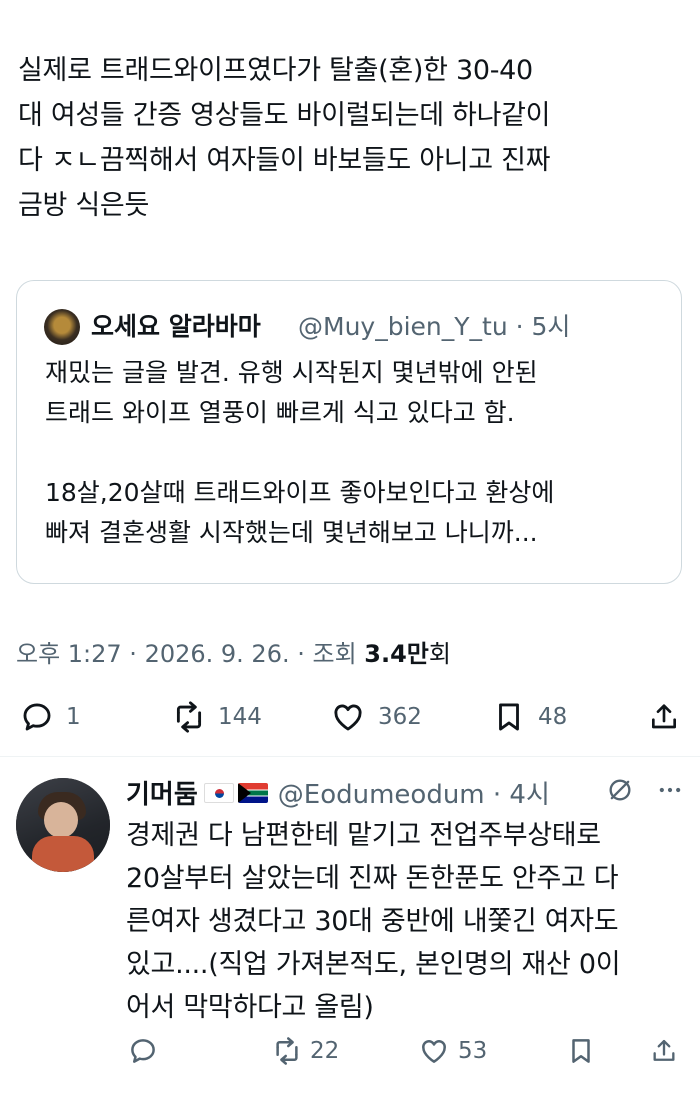  What do you see at coordinates (372, 878) in the screenshot?
I see `reply-body-line: 20살부터 살았는데 진짜 돈한푼도 안주고 다` at bounding box center [372, 878].